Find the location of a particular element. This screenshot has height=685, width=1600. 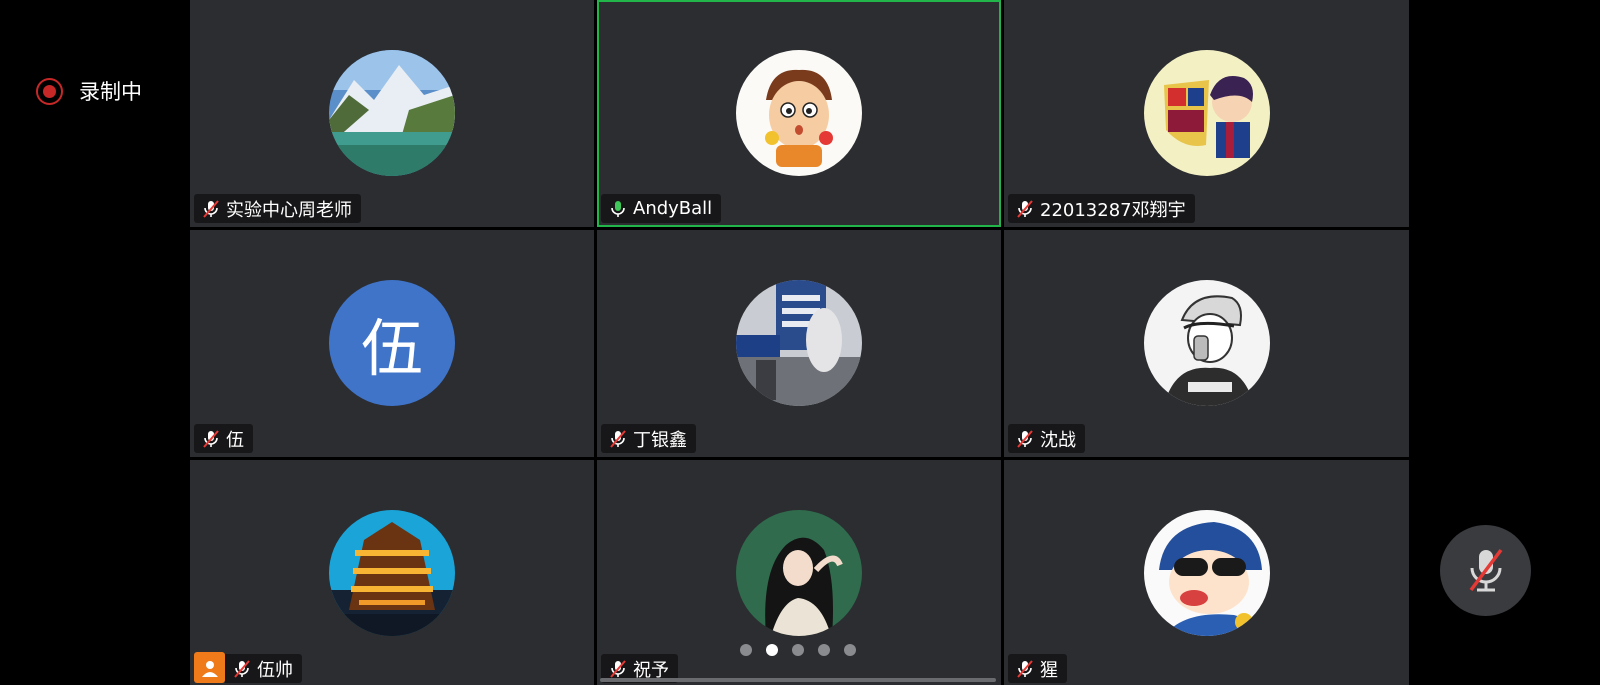

participant-tile: 22013287邓翔宇 is located at coordinates (1206, 113).